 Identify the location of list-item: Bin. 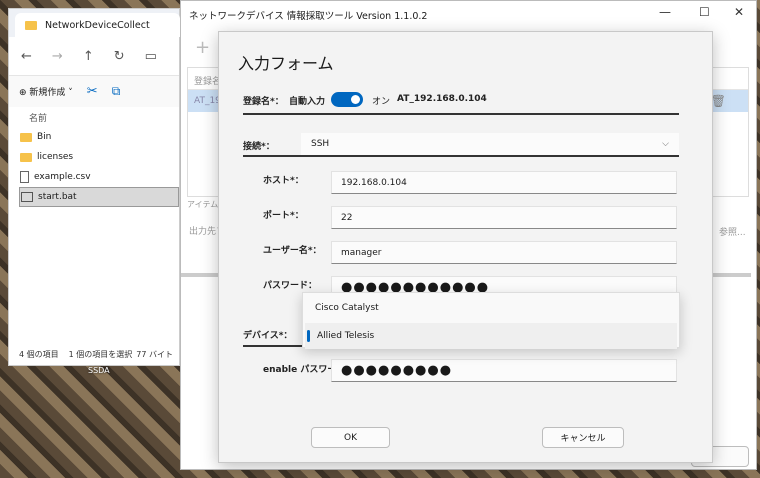
(94, 137).